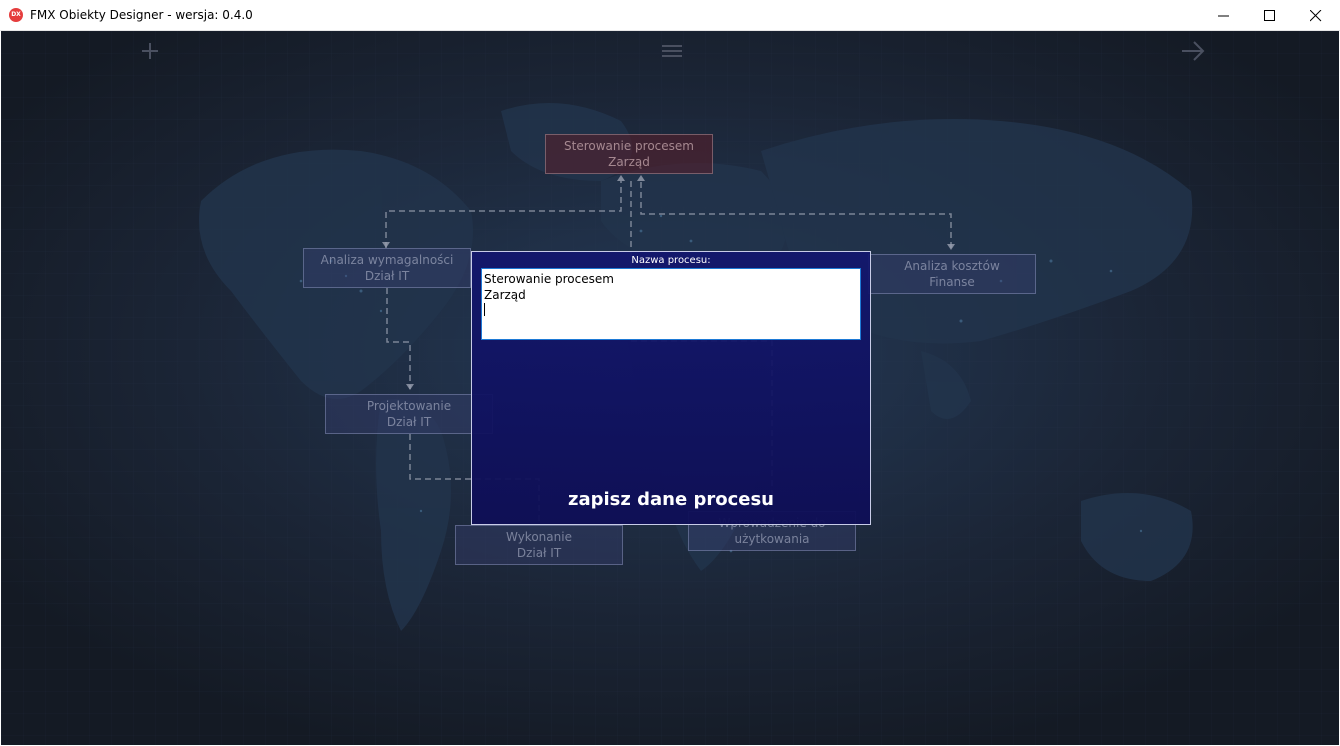  I want to click on process-name-label: Nazwa procesu:, so click(671, 260).